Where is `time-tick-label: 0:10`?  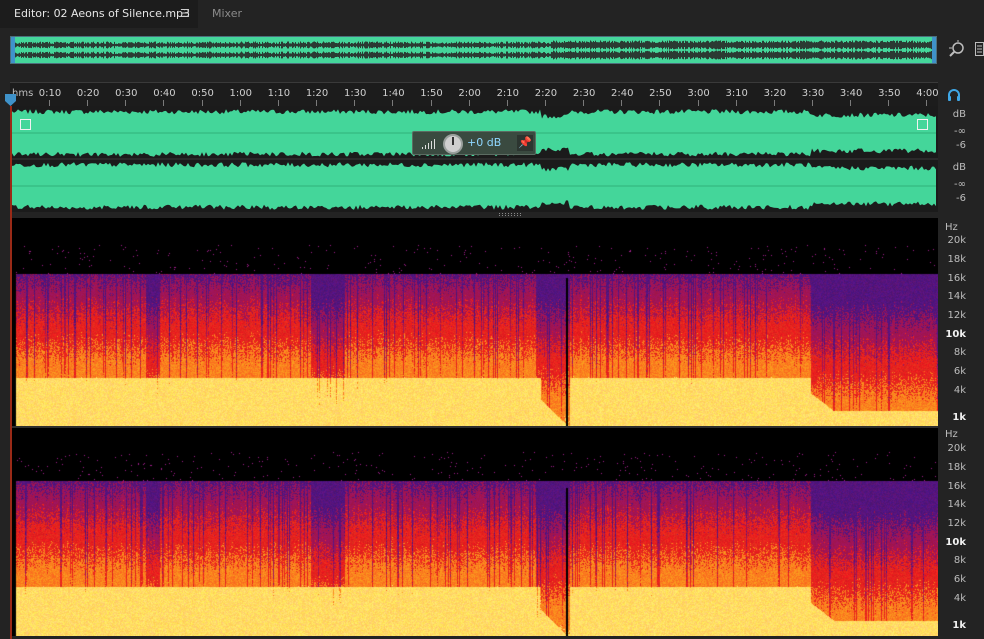
time-tick-label: 0:10 is located at coordinates (50, 93).